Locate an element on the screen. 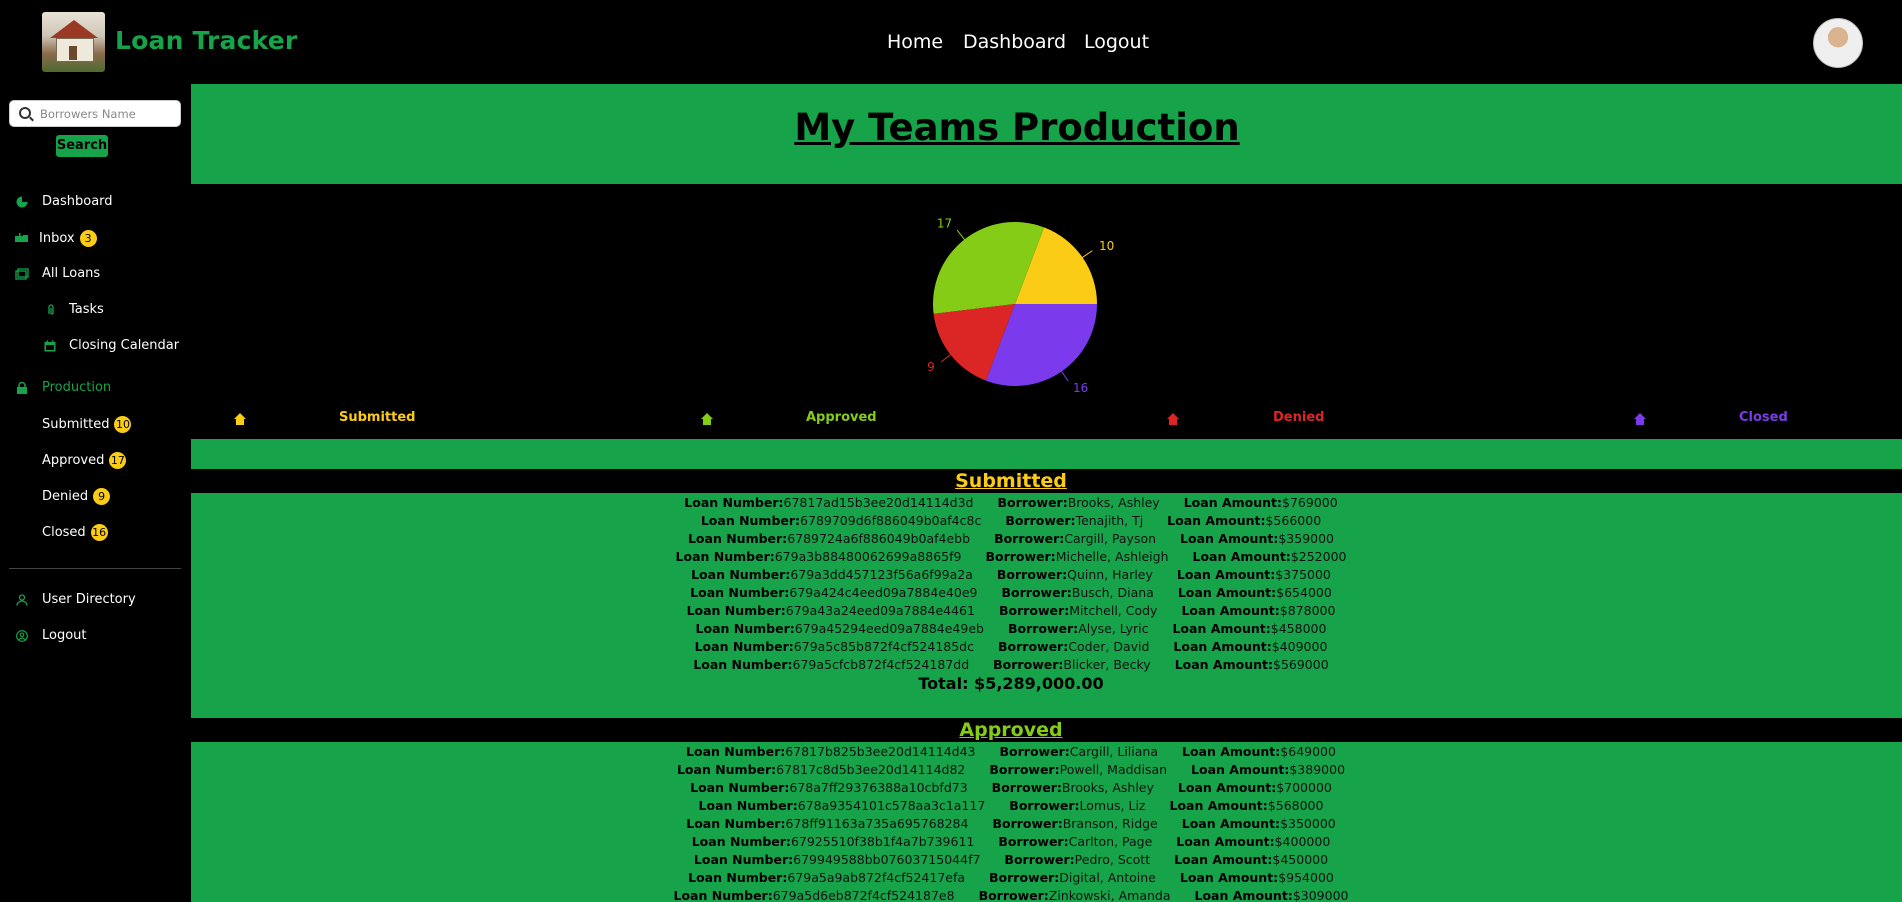 Image resolution: width=1902 pixels, height=902 pixels. user-circle-icon is located at coordinates (22, 636).